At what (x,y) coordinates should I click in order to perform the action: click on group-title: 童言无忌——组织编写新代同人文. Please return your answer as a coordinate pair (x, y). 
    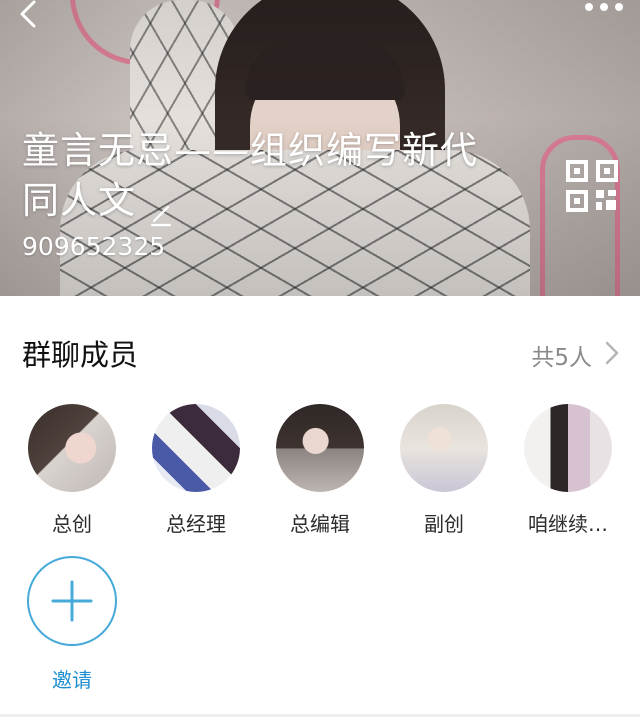
    Looking at the image, I should click on (257, 176).